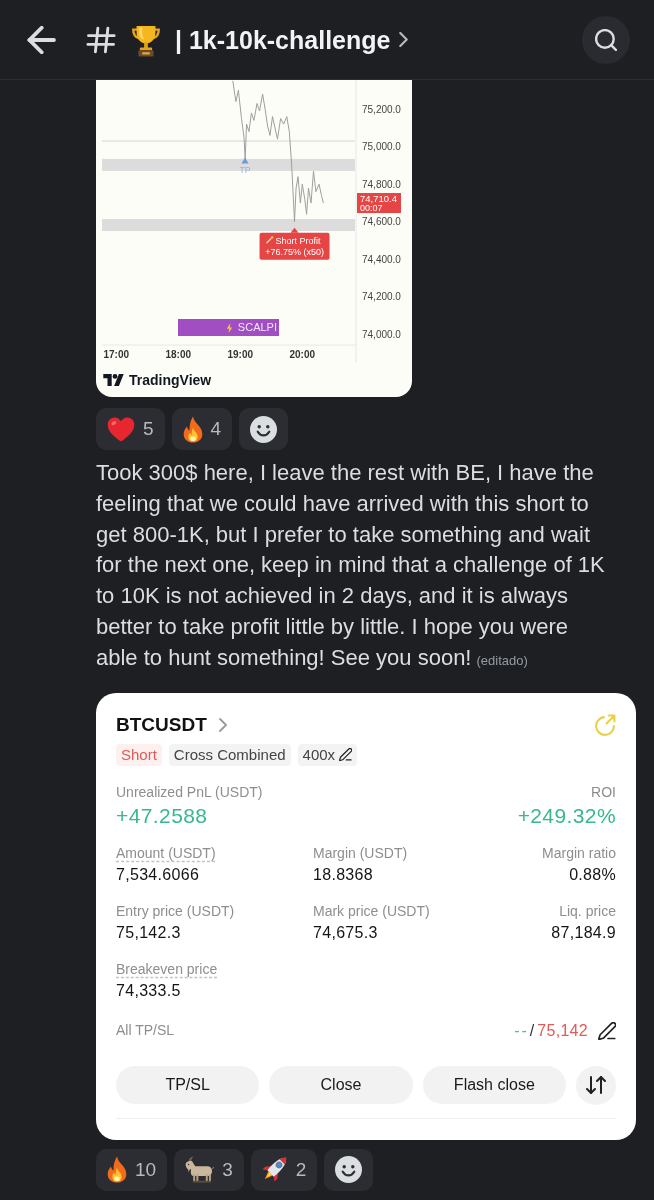 This screenshot has width=654, height=1200. Describe the element at coordinates (381, 259) in the screenshot. I see `price-axis-label: 74,400.0` at that location.